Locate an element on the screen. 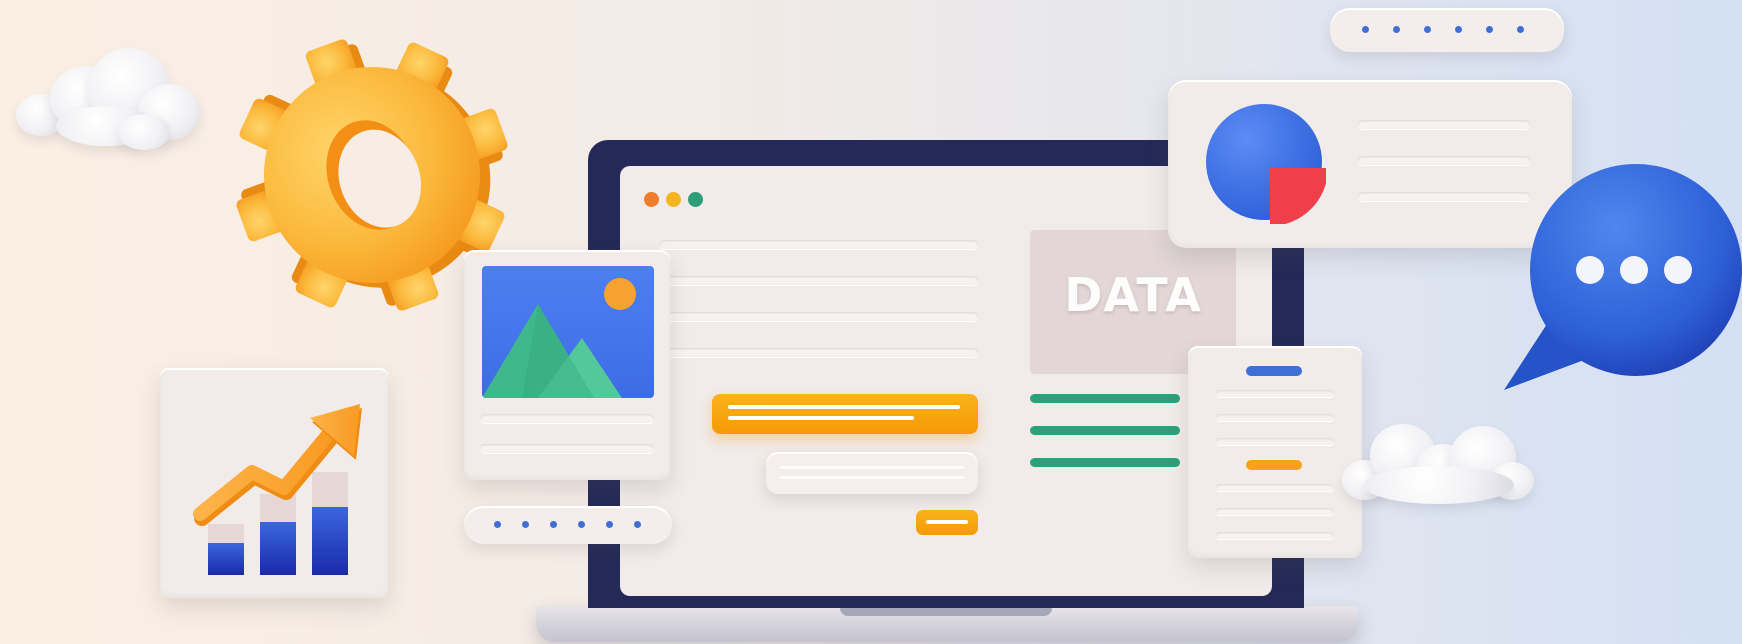 This screenshot has width=1742, height=644. data-label: DATA is located at coordinates (1133, 295).